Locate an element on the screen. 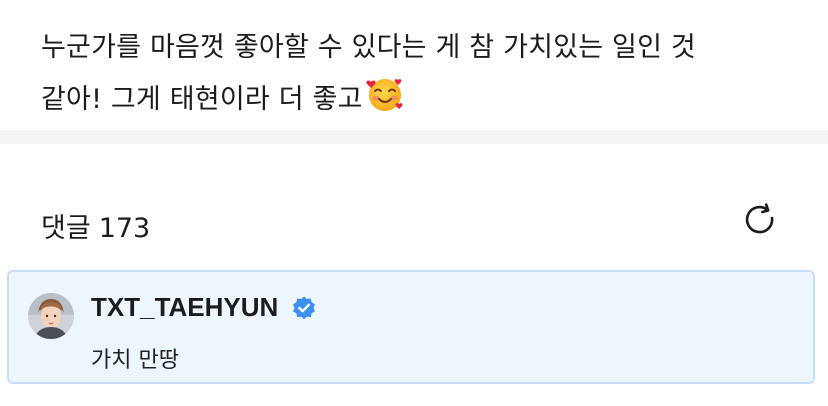  avatar is located at coordinates (51, 316).